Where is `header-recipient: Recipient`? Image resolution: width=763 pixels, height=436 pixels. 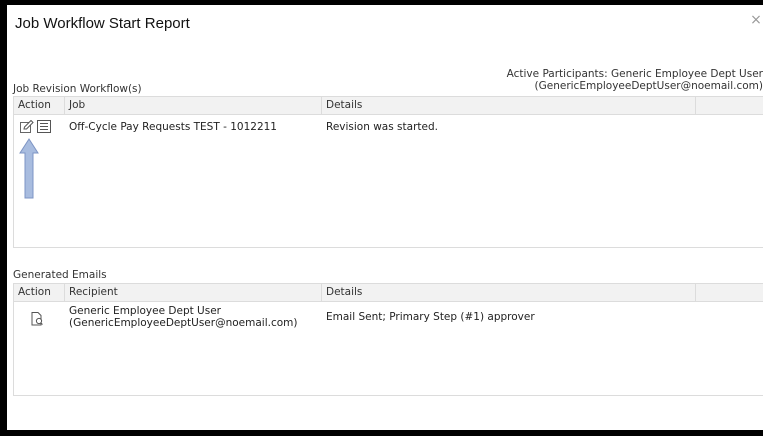 header-recipient: Recipient is located at coordinates (93, 292).